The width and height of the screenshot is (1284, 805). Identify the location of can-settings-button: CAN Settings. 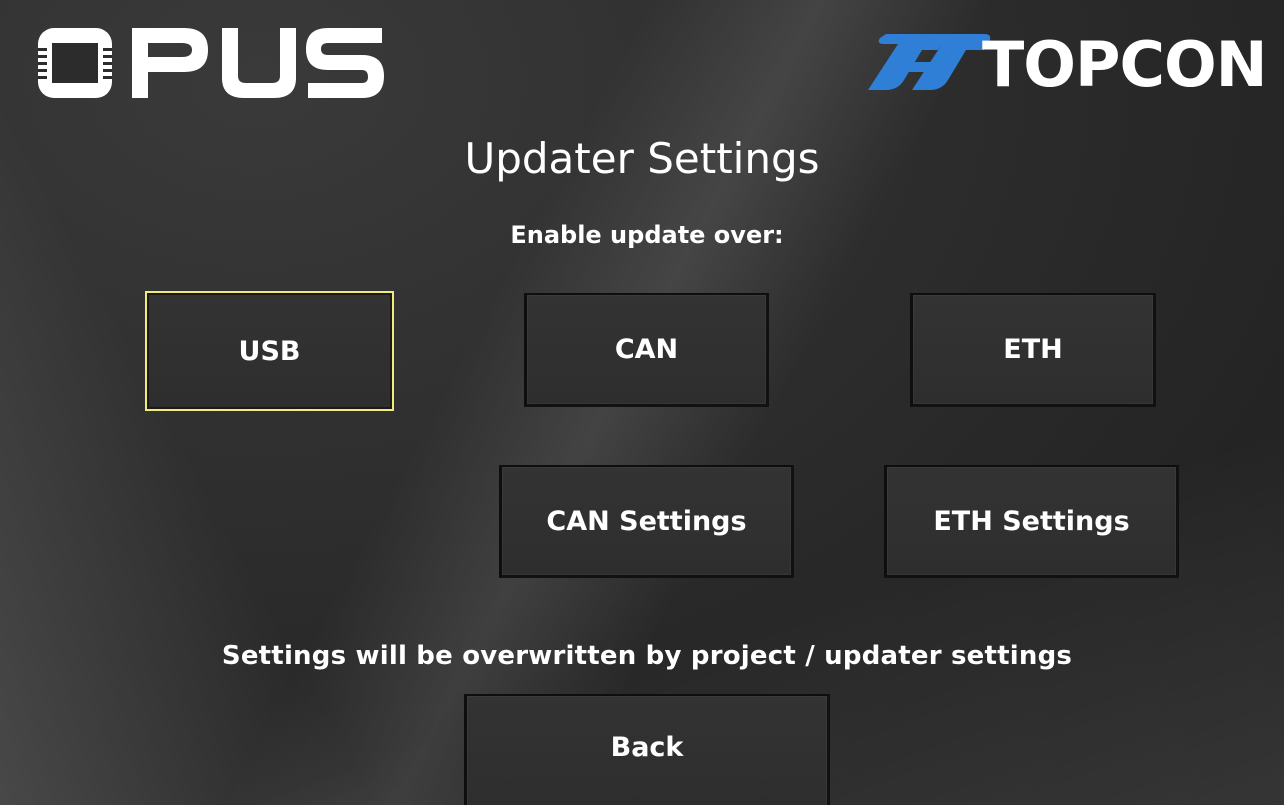
(646, 521).